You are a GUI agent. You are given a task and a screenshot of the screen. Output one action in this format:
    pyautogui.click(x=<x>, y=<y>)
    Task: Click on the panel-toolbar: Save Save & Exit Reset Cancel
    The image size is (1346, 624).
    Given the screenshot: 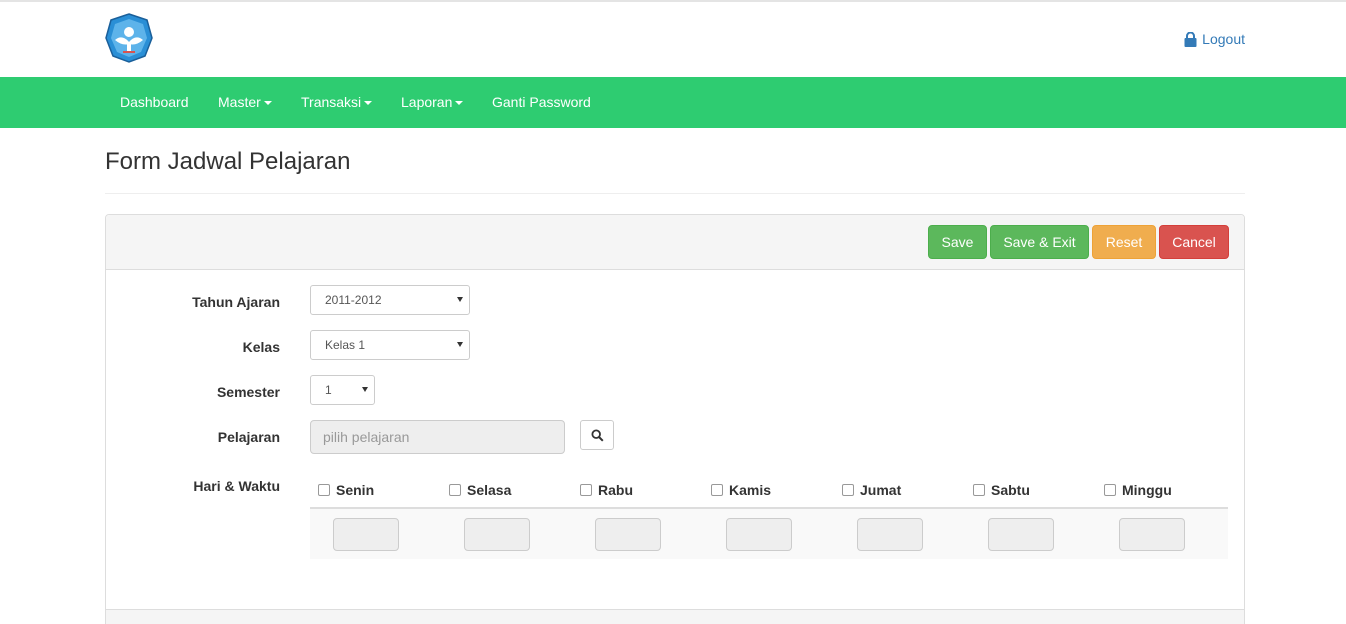 What is the action you would take?
    pyautogui.click(x=675, y=242)
    